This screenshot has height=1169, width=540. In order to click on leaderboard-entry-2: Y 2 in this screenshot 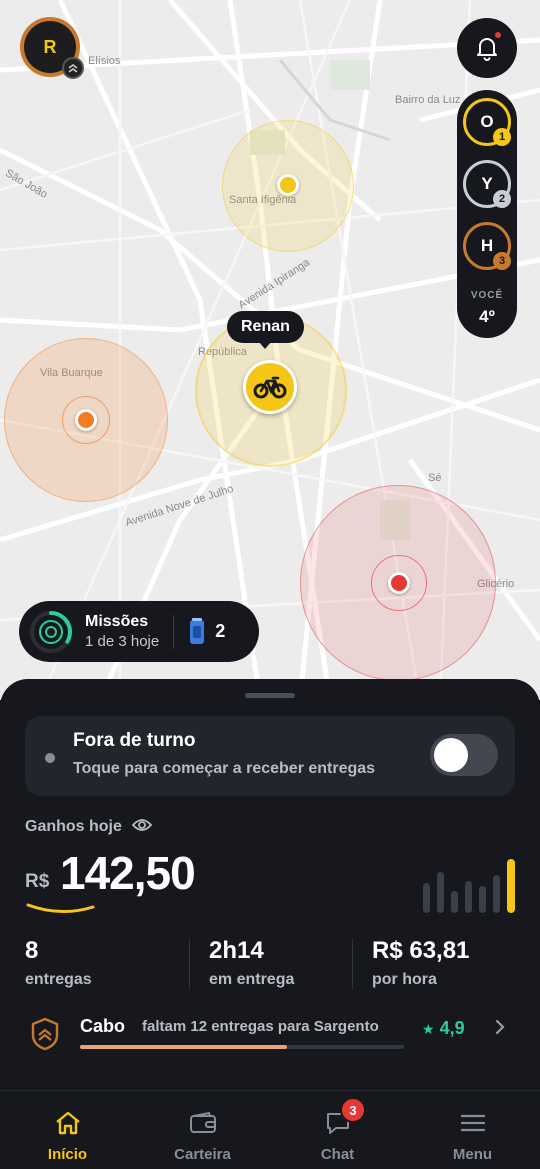, I will do `click(487, 184)`.